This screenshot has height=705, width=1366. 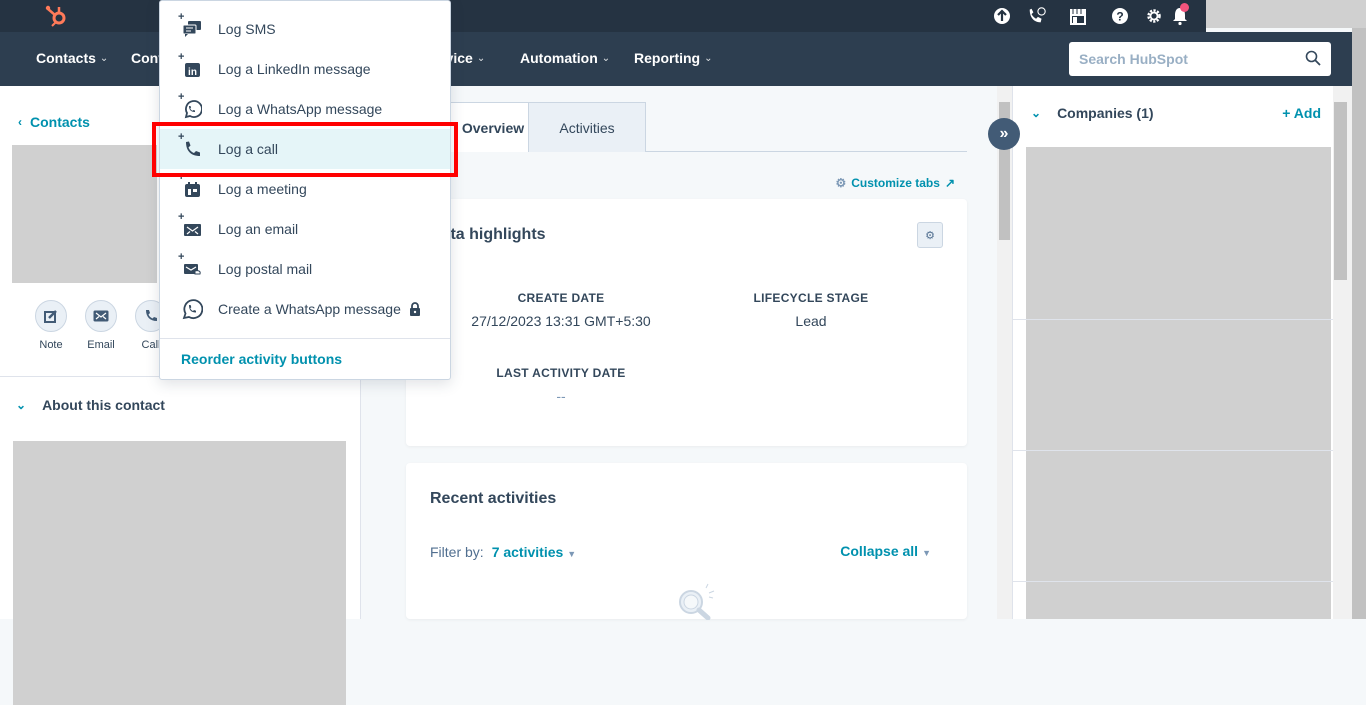 I want to click on menu-item-log-meeting: + Log a meeting, so click(x=305, y=189).